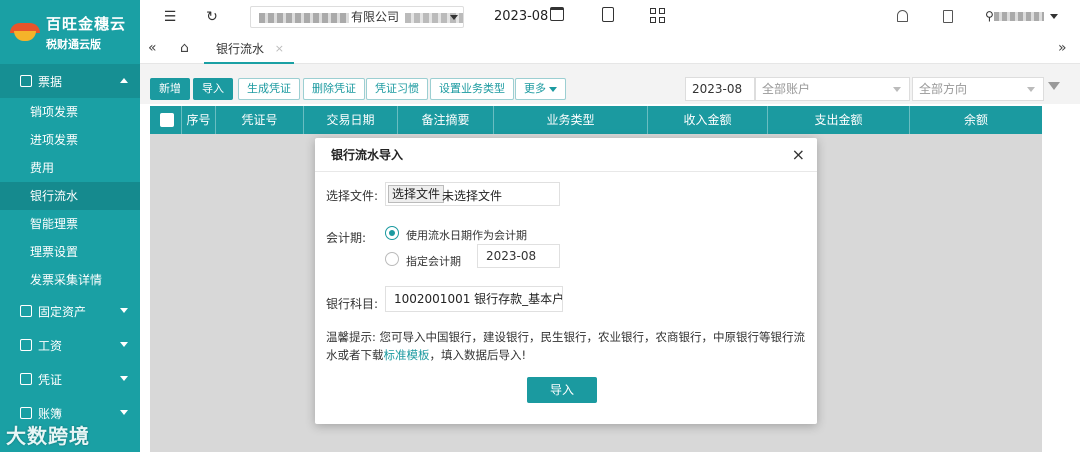 This screenshot has height=452, width=1080. I want to click on import-toolbar-button: 导入, so click(213, 89).